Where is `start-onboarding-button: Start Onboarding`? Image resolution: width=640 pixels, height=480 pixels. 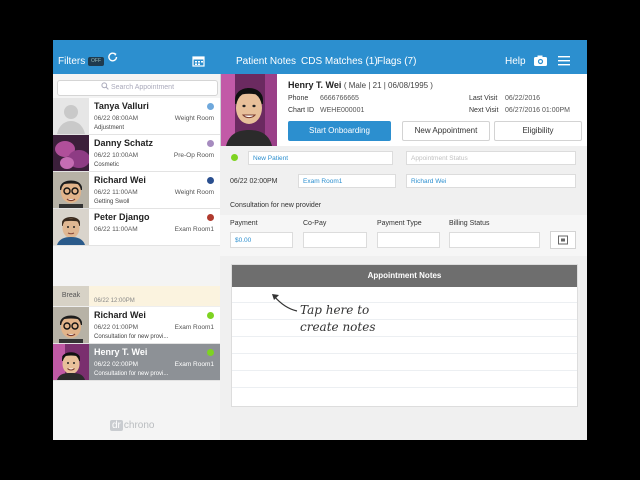 start-onboarding-button: Start Onboarding is located at coordinates (339, 131).